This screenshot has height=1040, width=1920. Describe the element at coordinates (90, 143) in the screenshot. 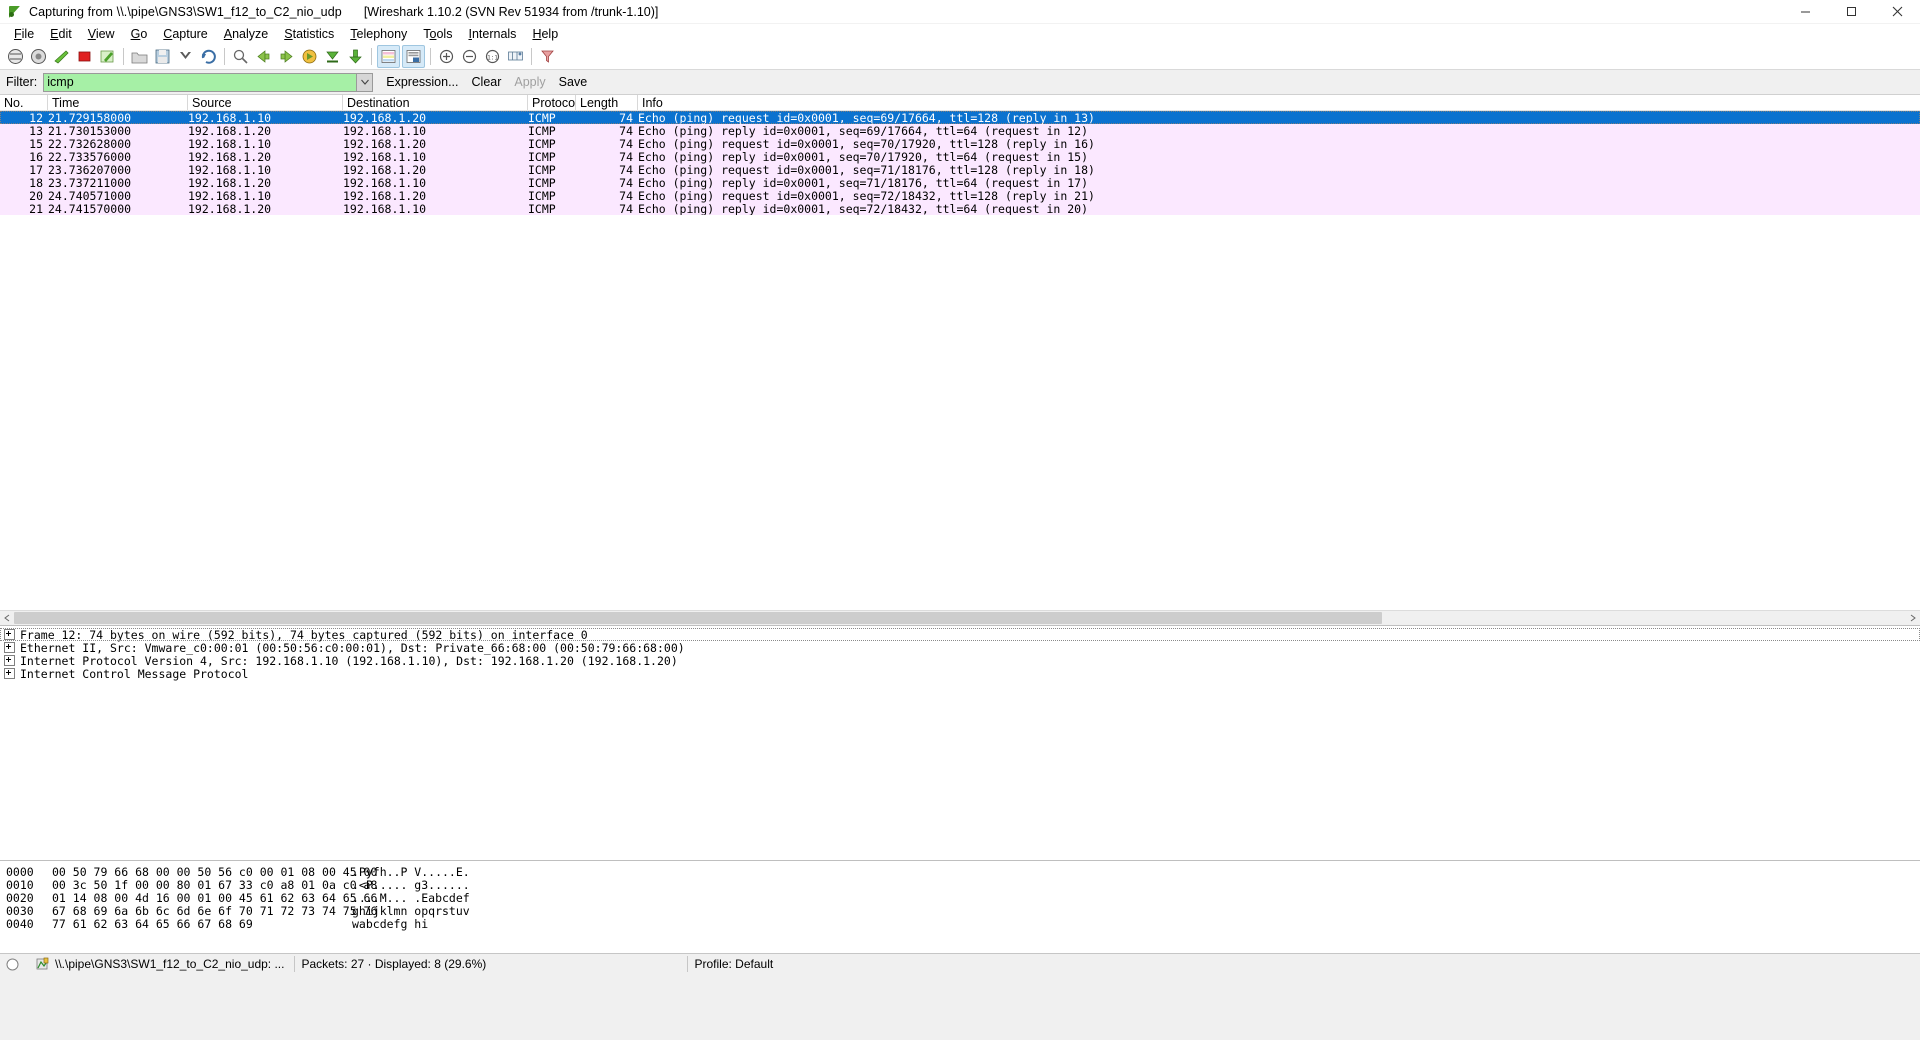

I see `cell-time: 22.732628000` at that location.